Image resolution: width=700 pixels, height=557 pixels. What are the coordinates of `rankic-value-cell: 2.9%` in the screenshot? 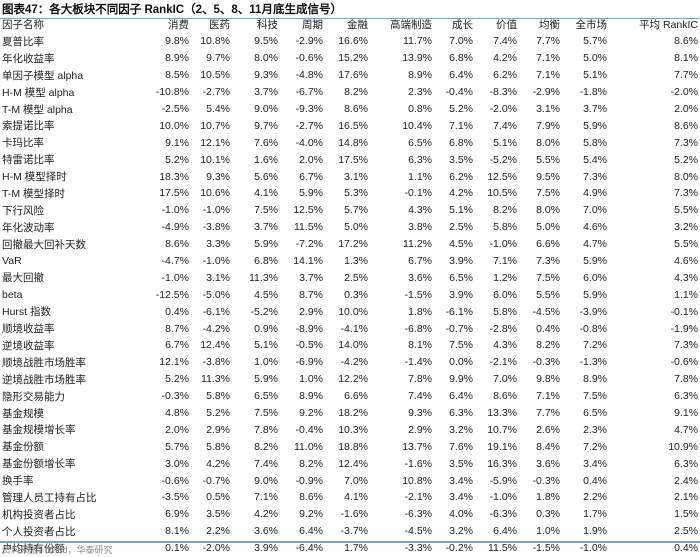 It's located at (311, 311).